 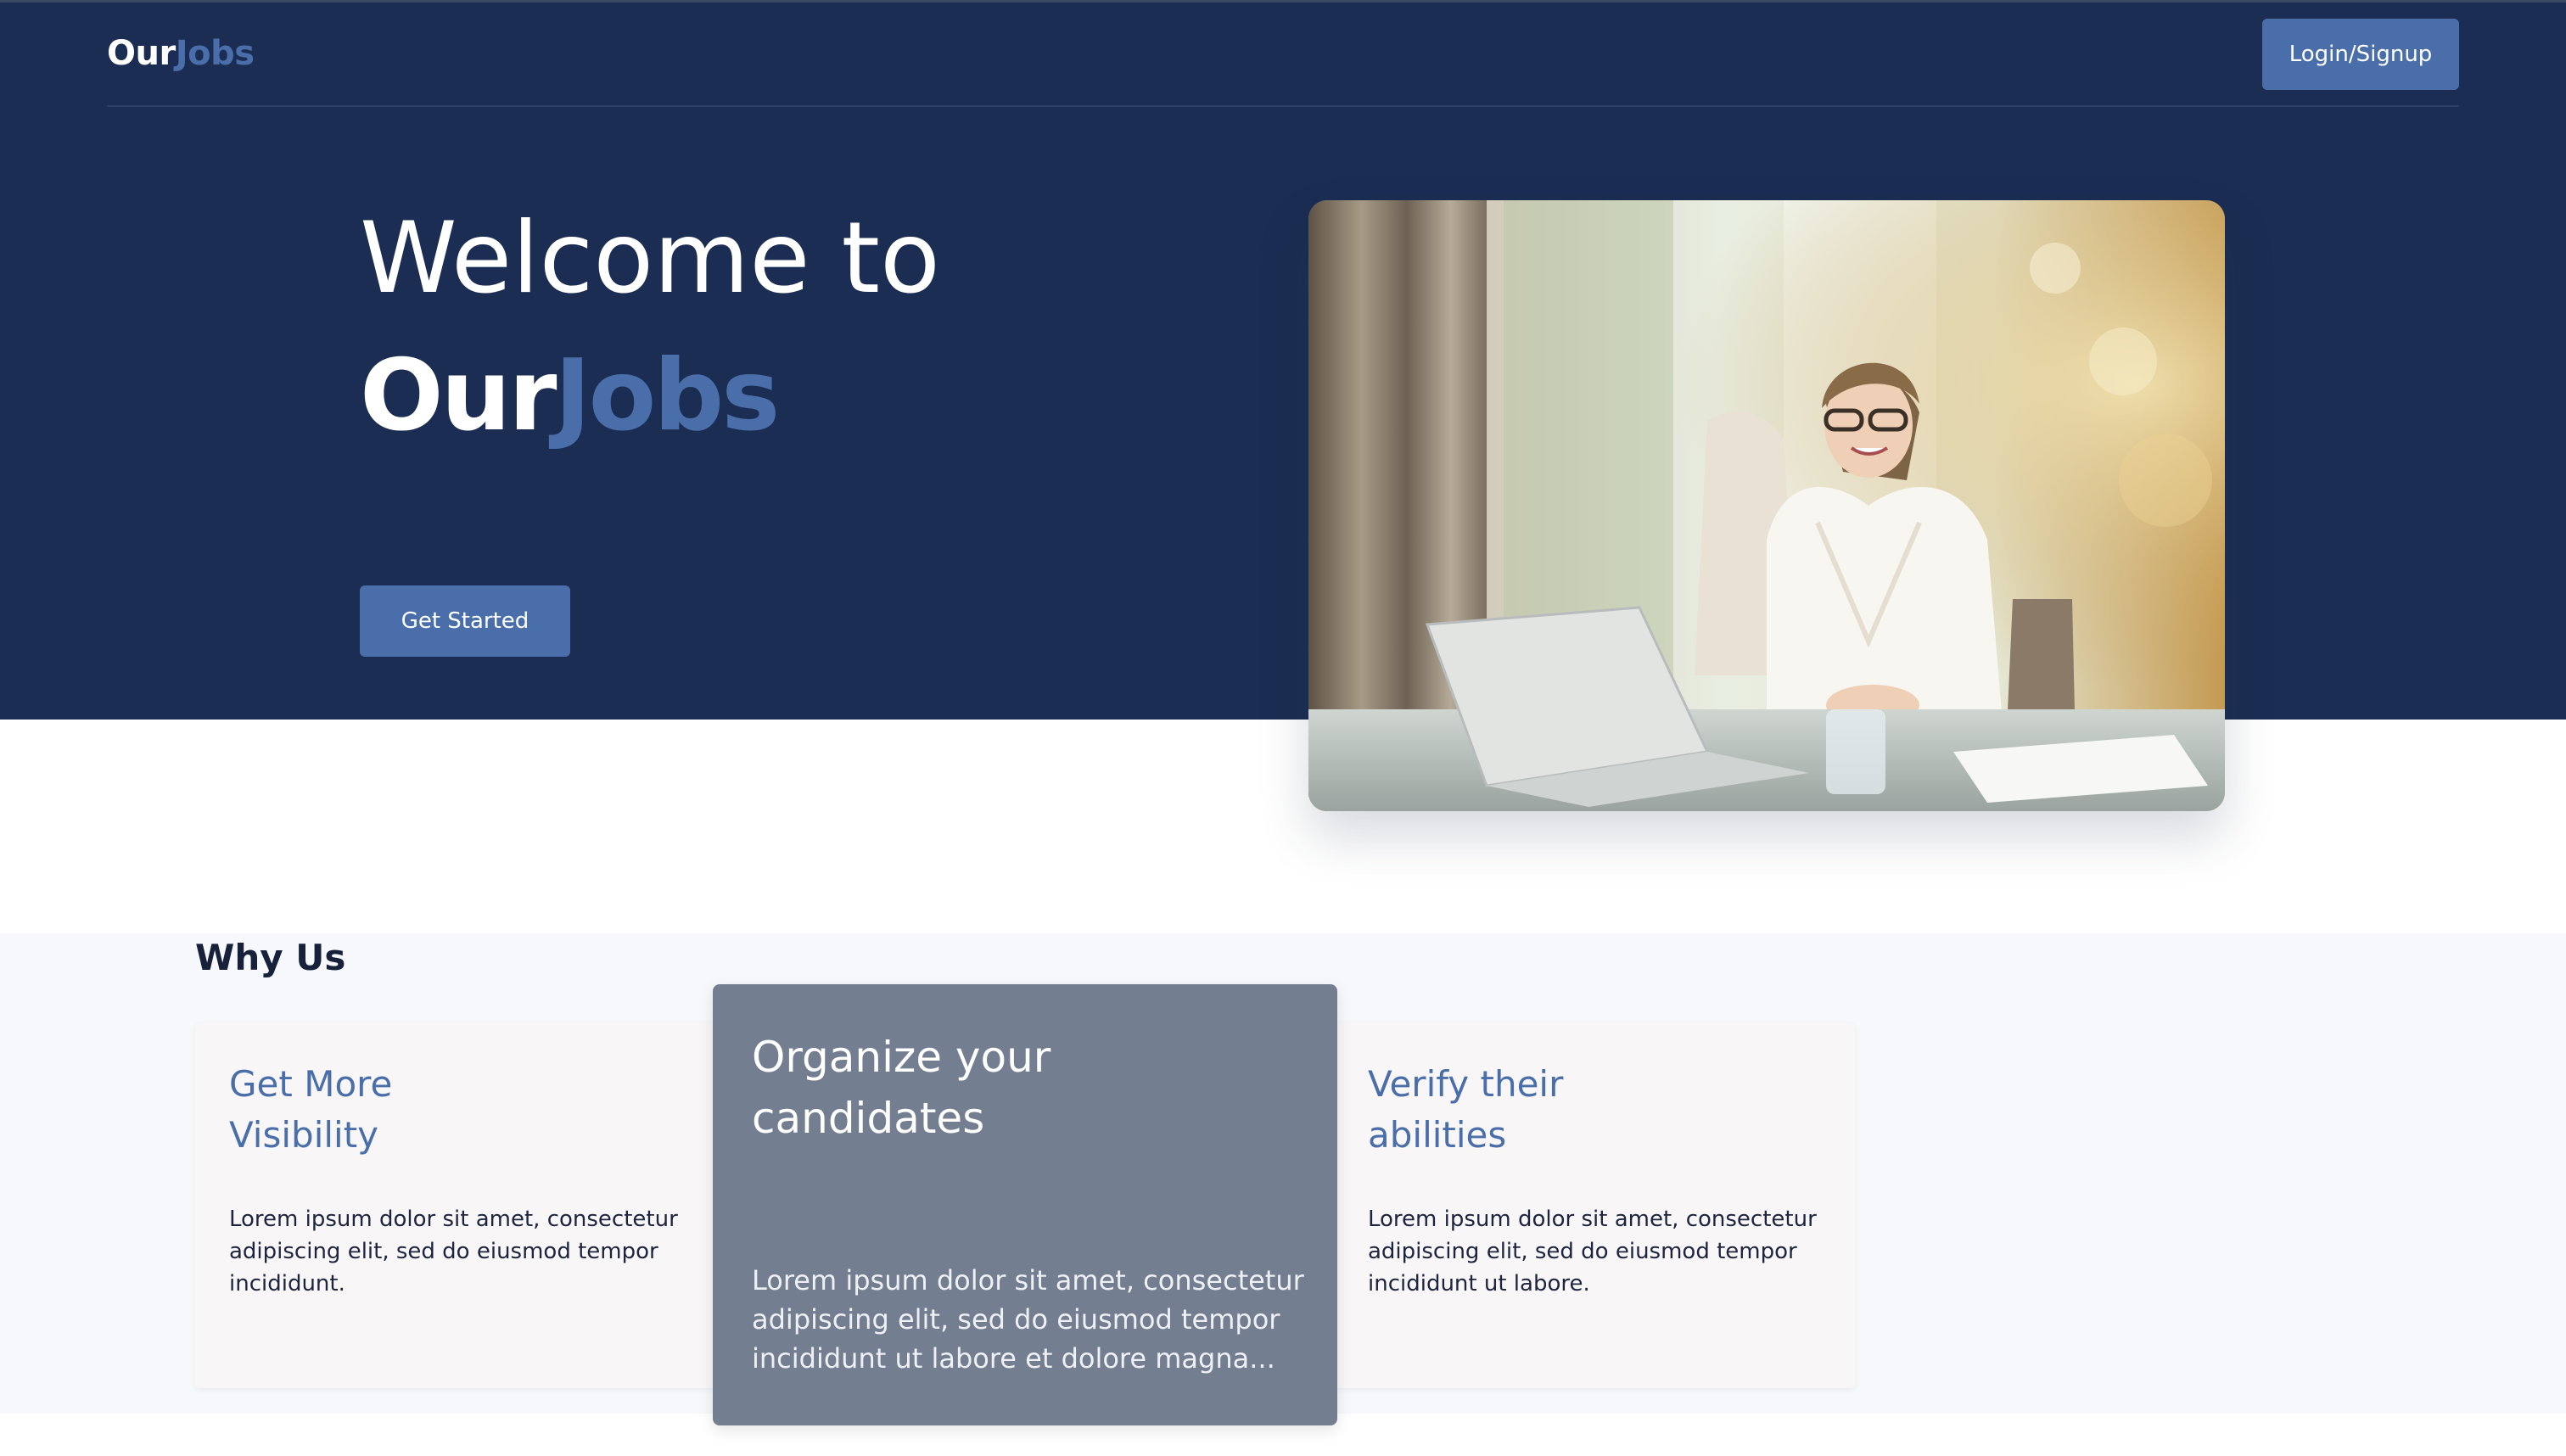 I want to click on feature-card-title: Organize your candidates, so click(x=901, y=1088).